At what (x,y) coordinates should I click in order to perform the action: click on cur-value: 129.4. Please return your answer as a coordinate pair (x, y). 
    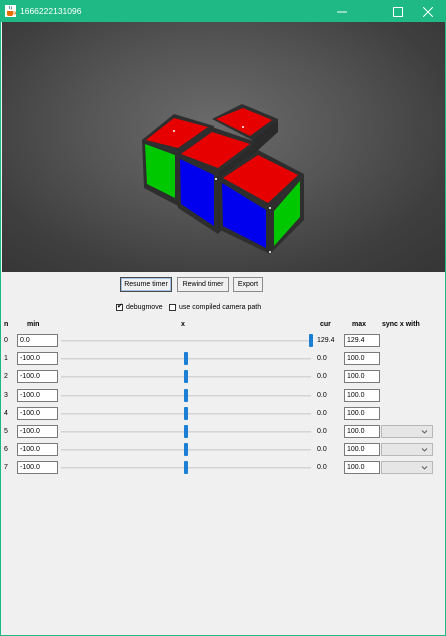
    Looking at the image, I should click on (326, 340).